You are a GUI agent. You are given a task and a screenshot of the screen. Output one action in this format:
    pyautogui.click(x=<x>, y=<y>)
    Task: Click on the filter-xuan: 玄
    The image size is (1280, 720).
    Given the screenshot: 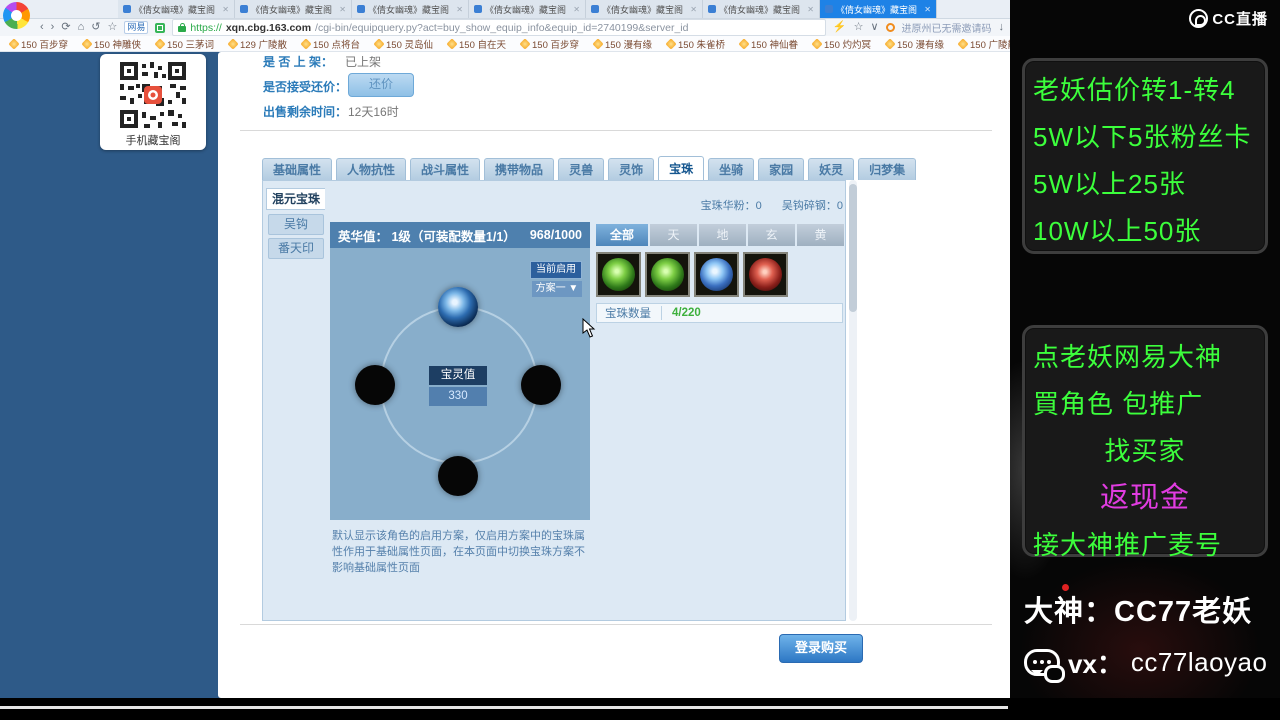 What is the action you would take?
    pyautogui.click(x=771, y=235)
    